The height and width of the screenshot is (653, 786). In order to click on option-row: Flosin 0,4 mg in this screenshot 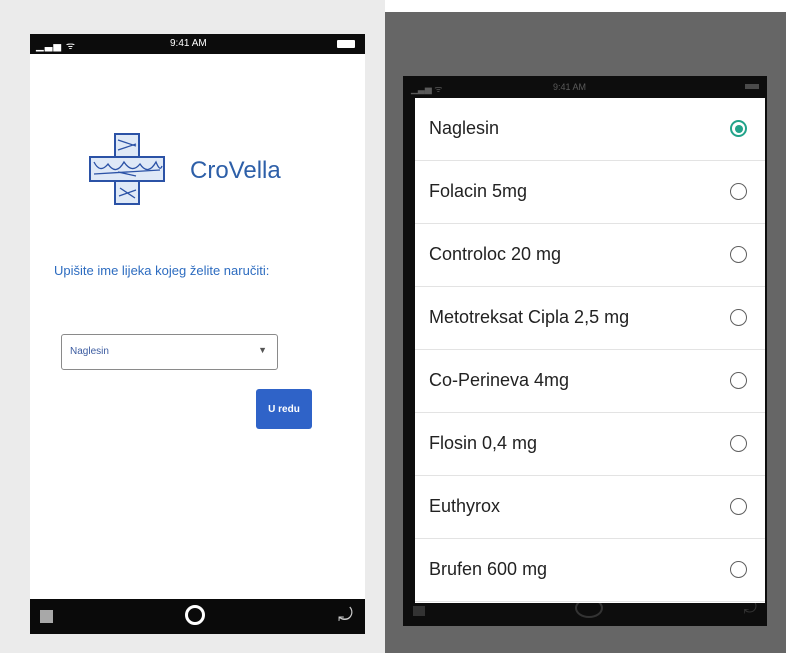, I will do `click(590, 444)`.